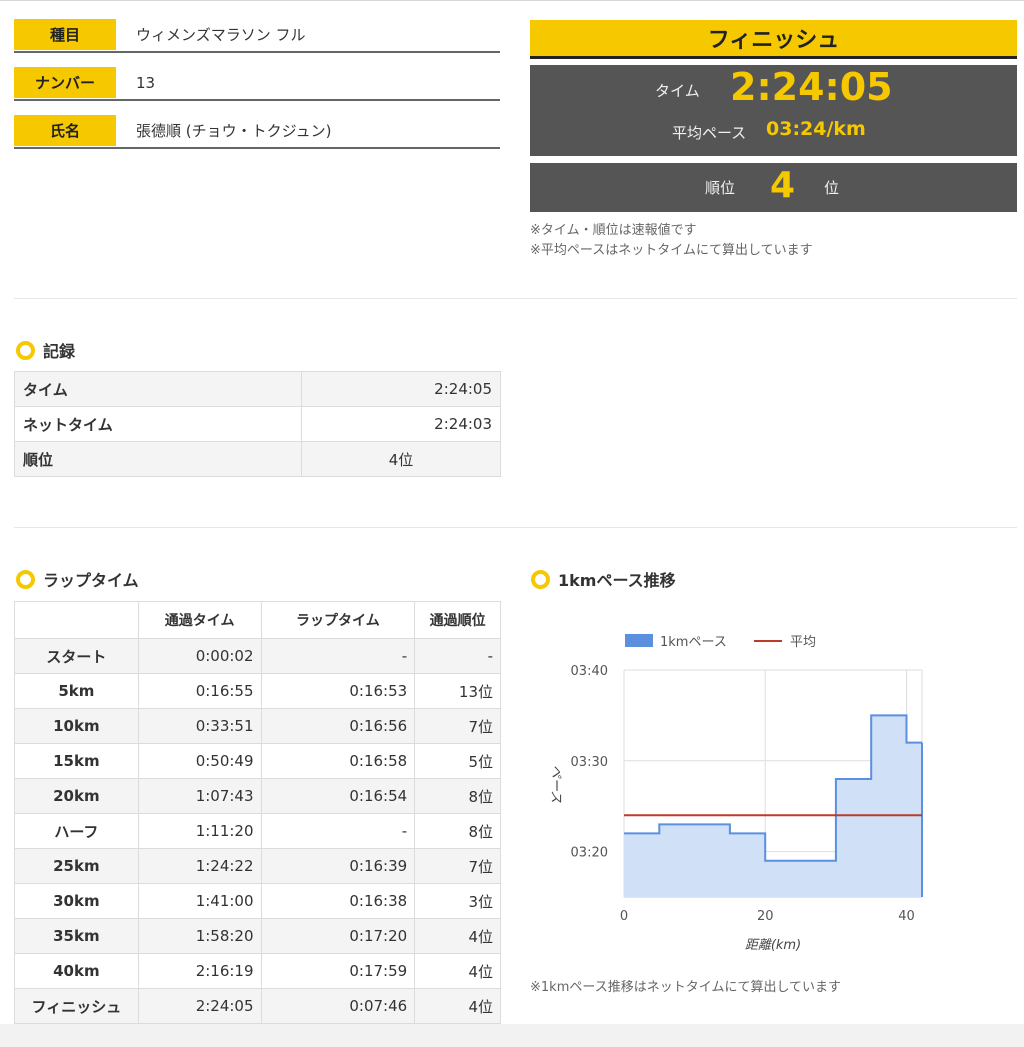 The height and width of the screenshot is (1047, 1024). Describe the element at coordinates (457, 761) in the screenshot. I see `lap-pass-rank: 5位` at that location.